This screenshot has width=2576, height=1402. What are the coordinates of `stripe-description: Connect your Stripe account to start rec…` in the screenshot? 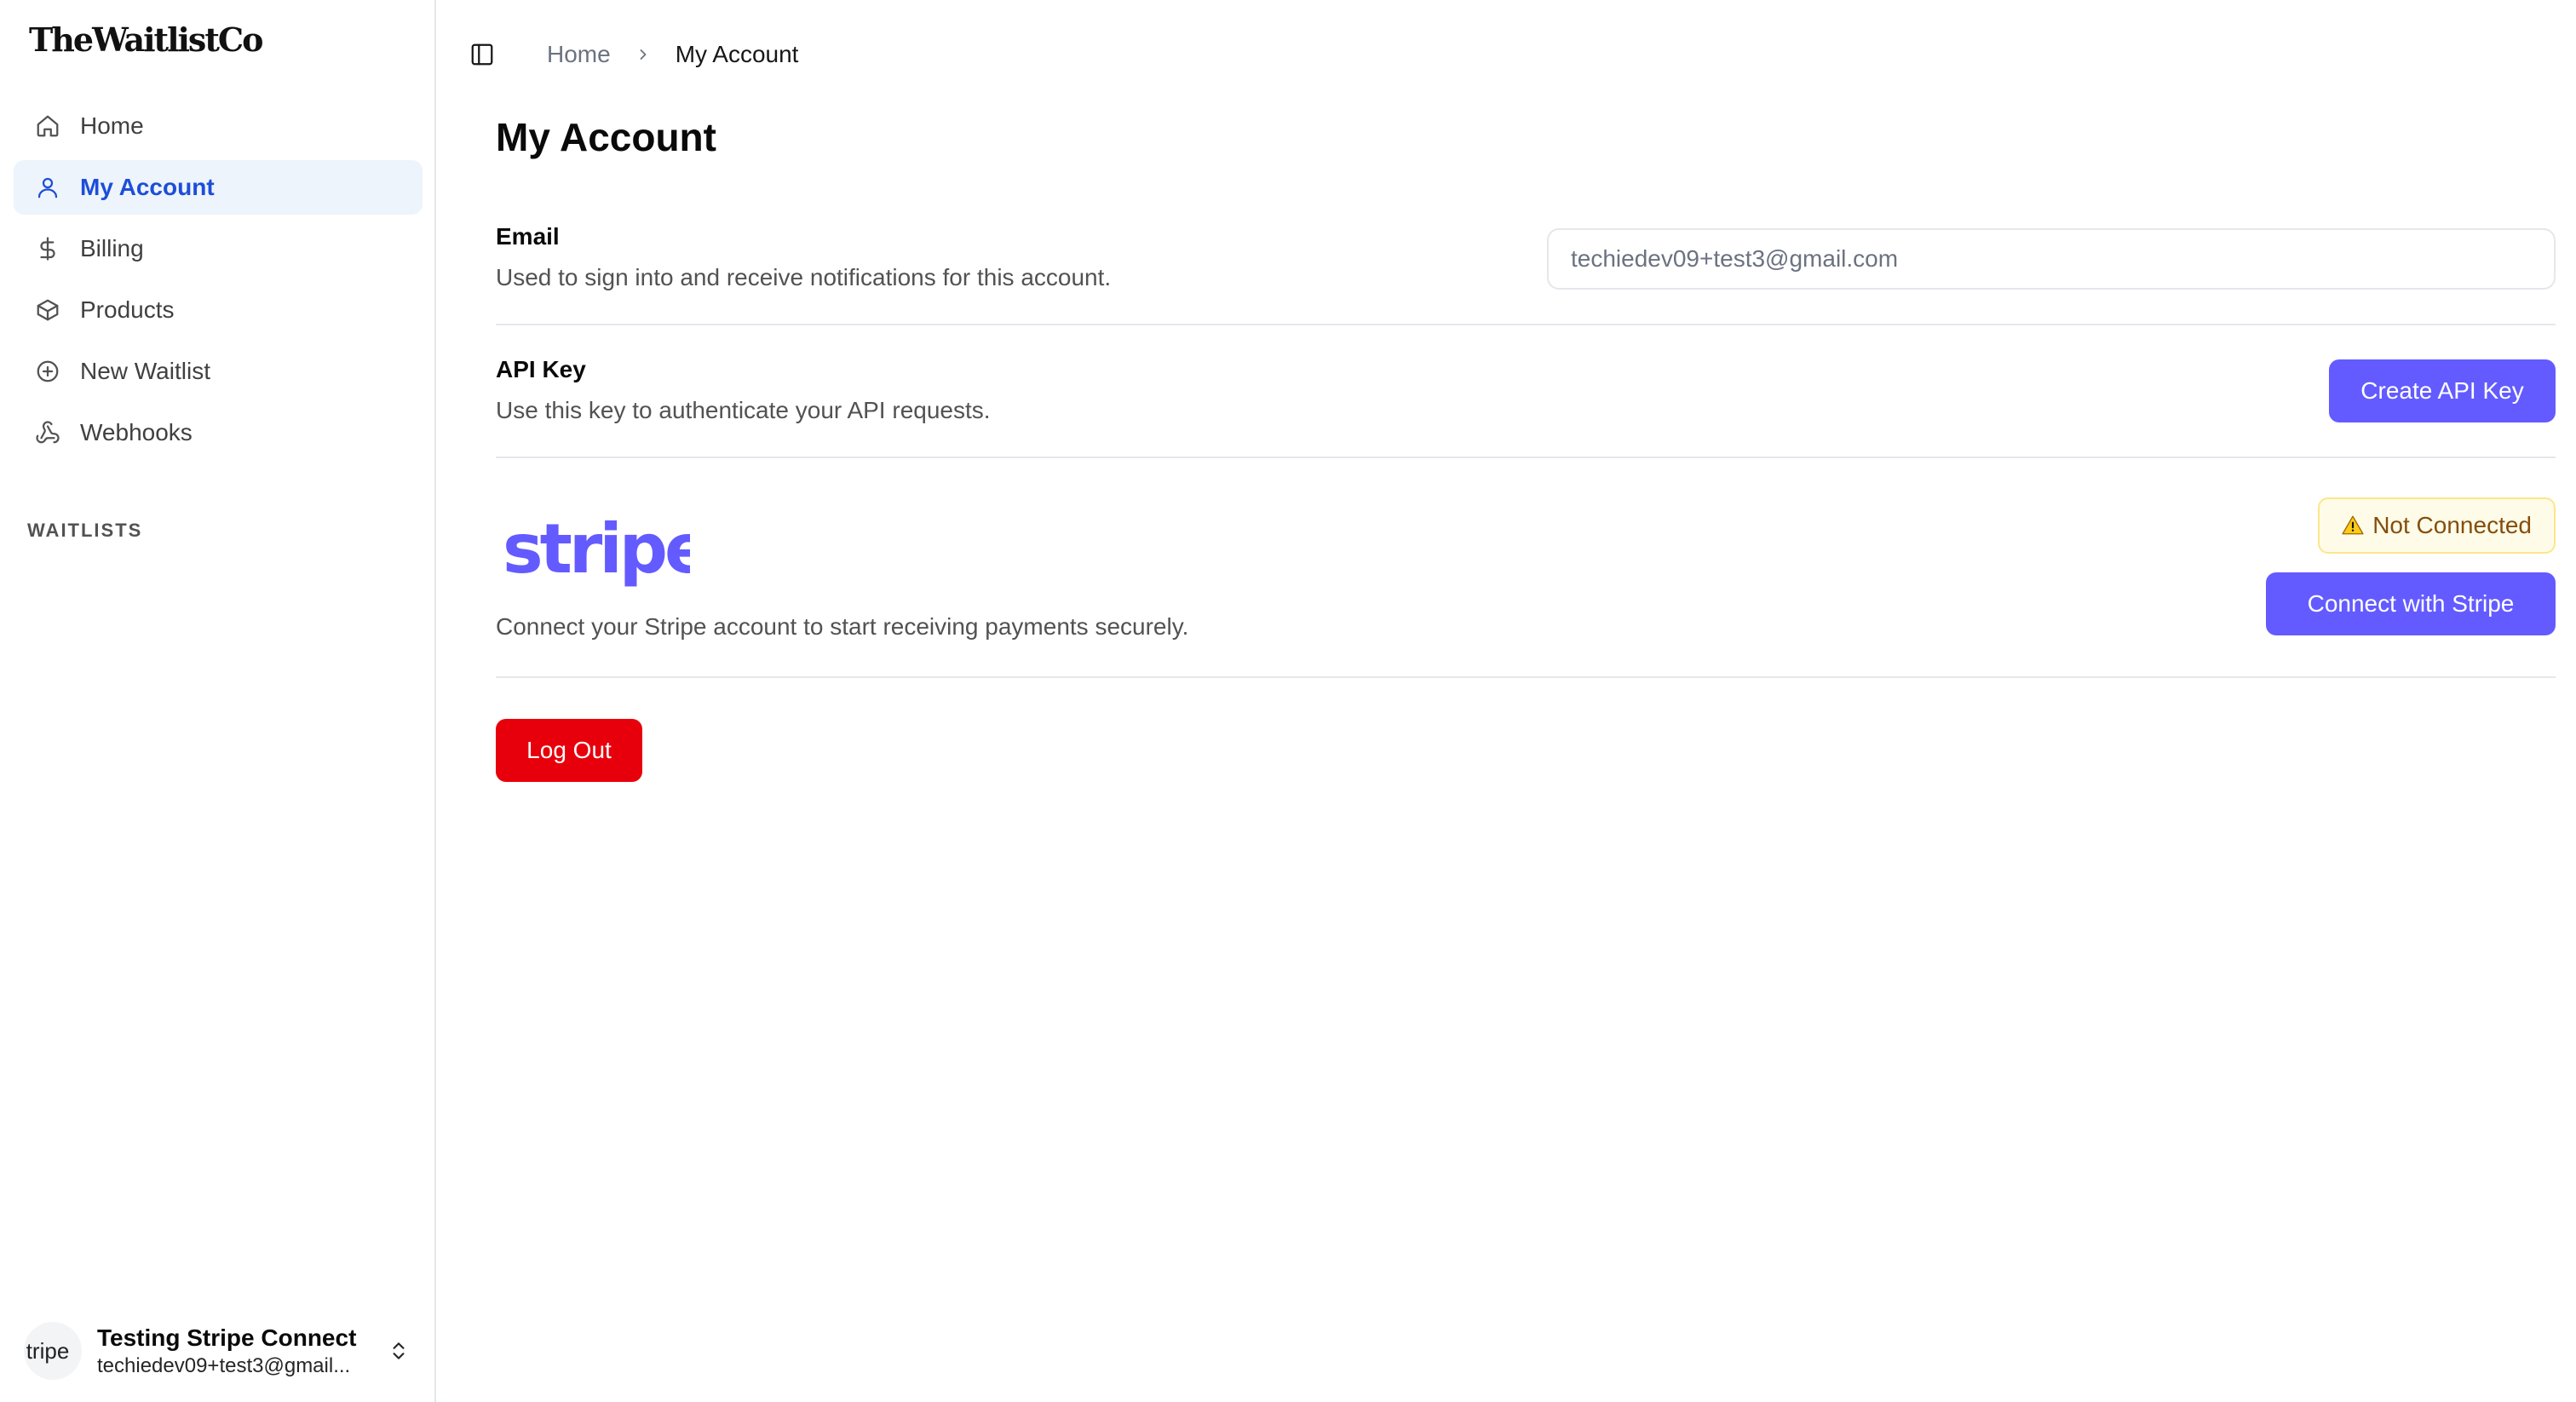 It's located at (843, 626).